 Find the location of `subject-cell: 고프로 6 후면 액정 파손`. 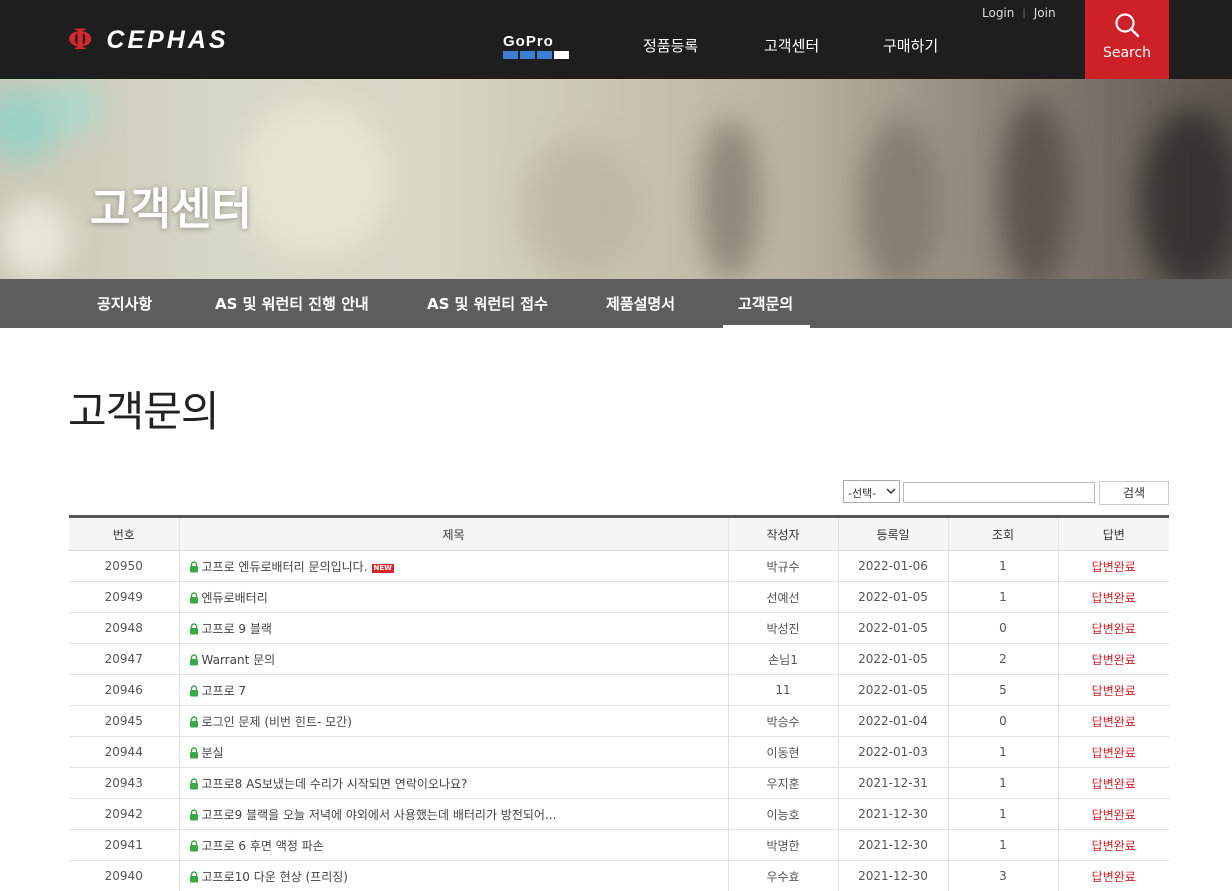

subject-cell: 고프로 6 후면 액정 파손 is located at coordinates (453, 845).